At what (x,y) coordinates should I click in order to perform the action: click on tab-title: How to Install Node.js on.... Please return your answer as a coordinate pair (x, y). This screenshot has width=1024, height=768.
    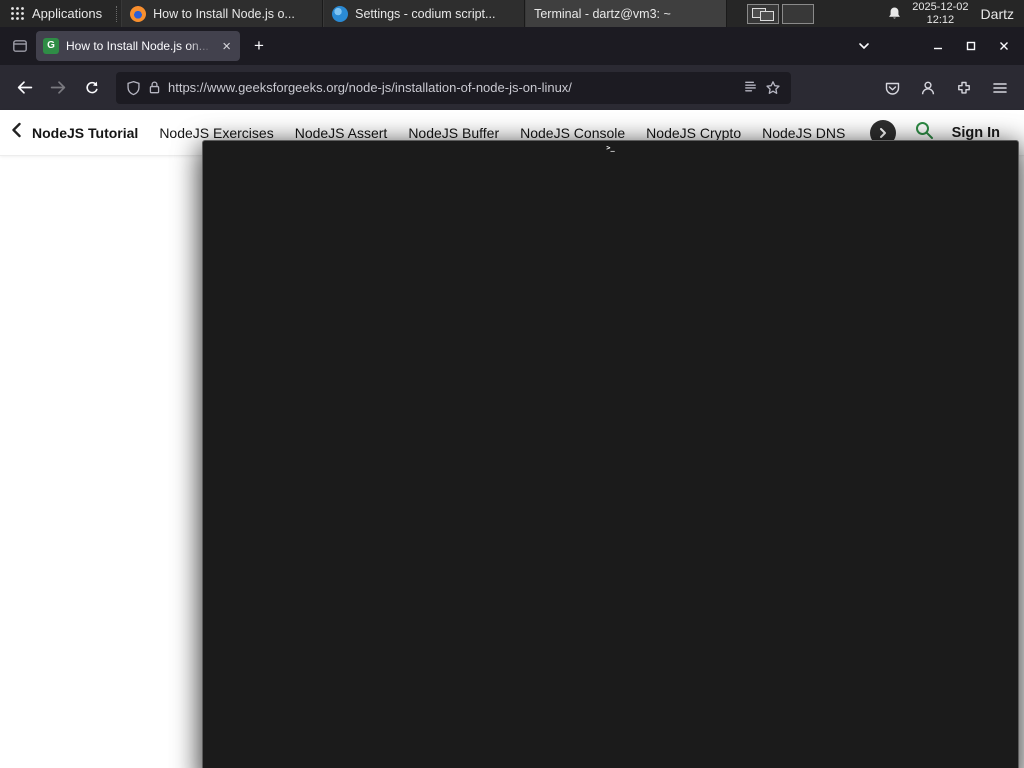
    Looking at the image, I should click on (137, 46).